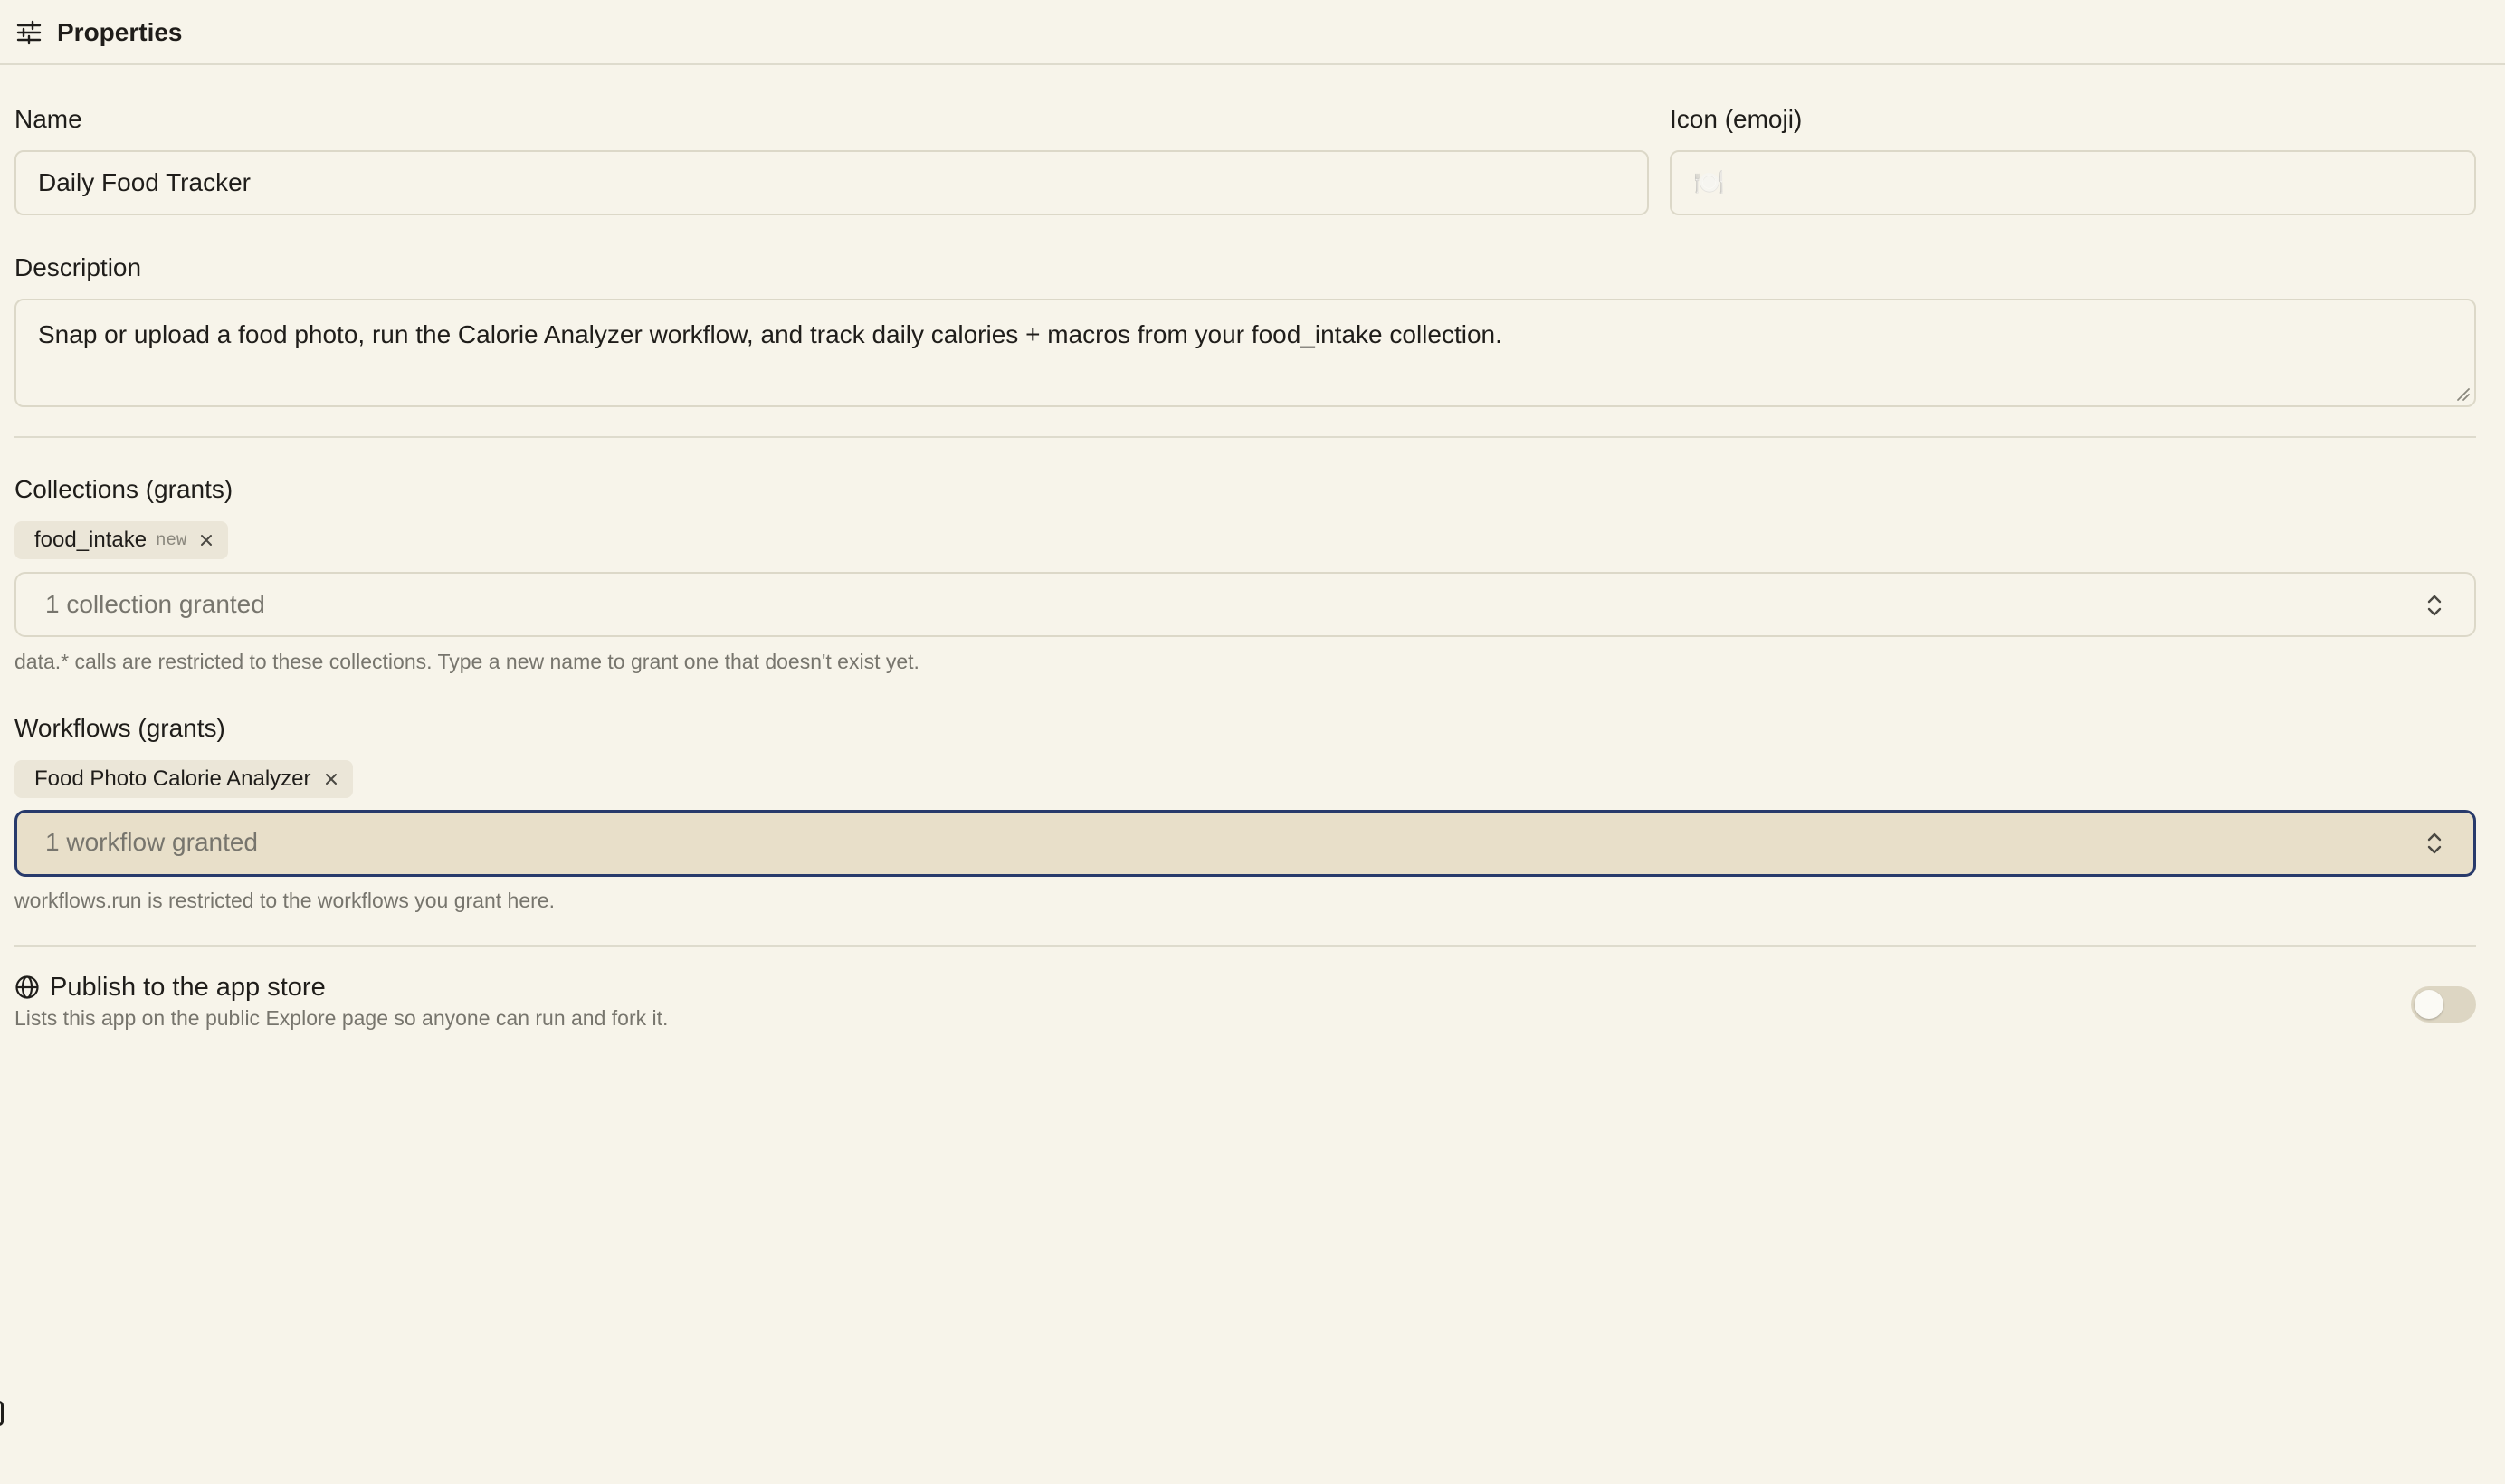 The image size is (2505, 1484). I want to click on workflows-select-value: 1 workflow granted, so click(152, 842).